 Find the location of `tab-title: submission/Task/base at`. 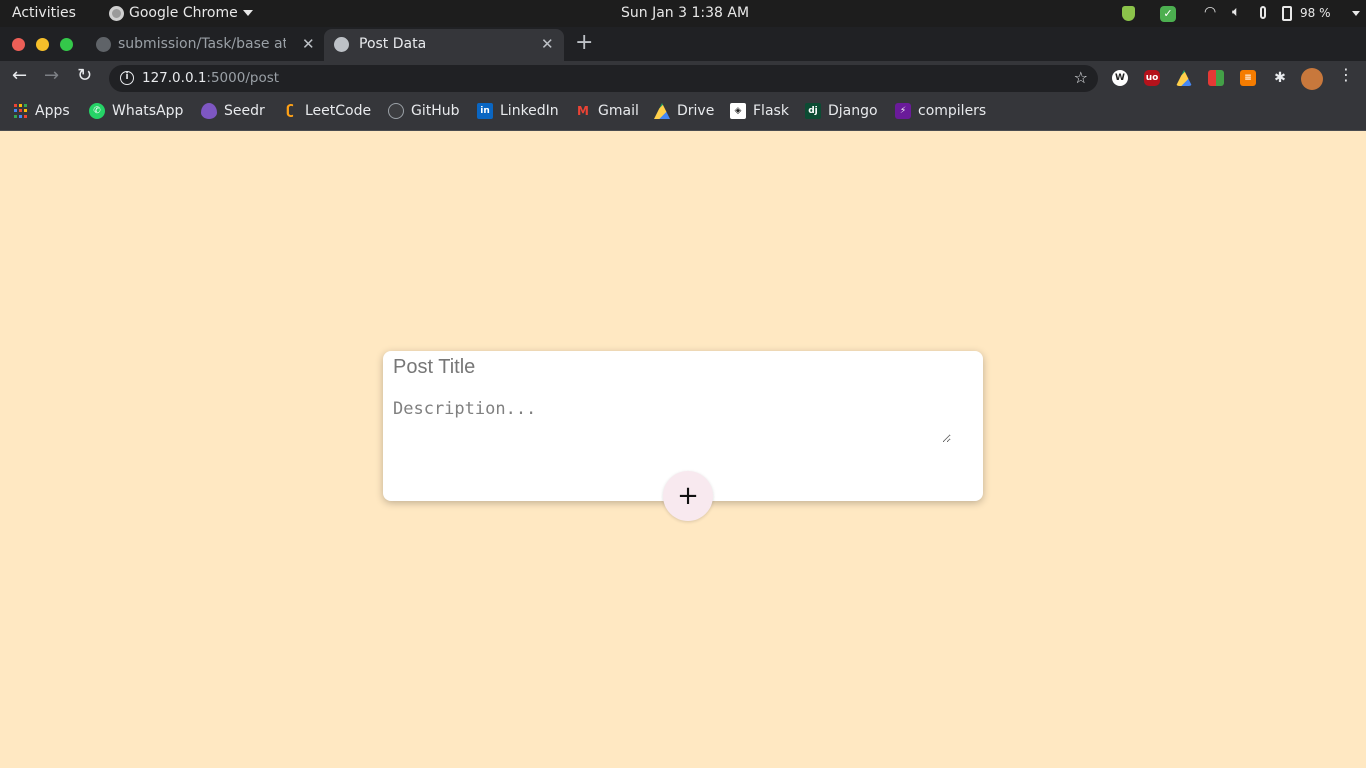

tab-title: submission/Task/base at is located at coordinates (202, 44).